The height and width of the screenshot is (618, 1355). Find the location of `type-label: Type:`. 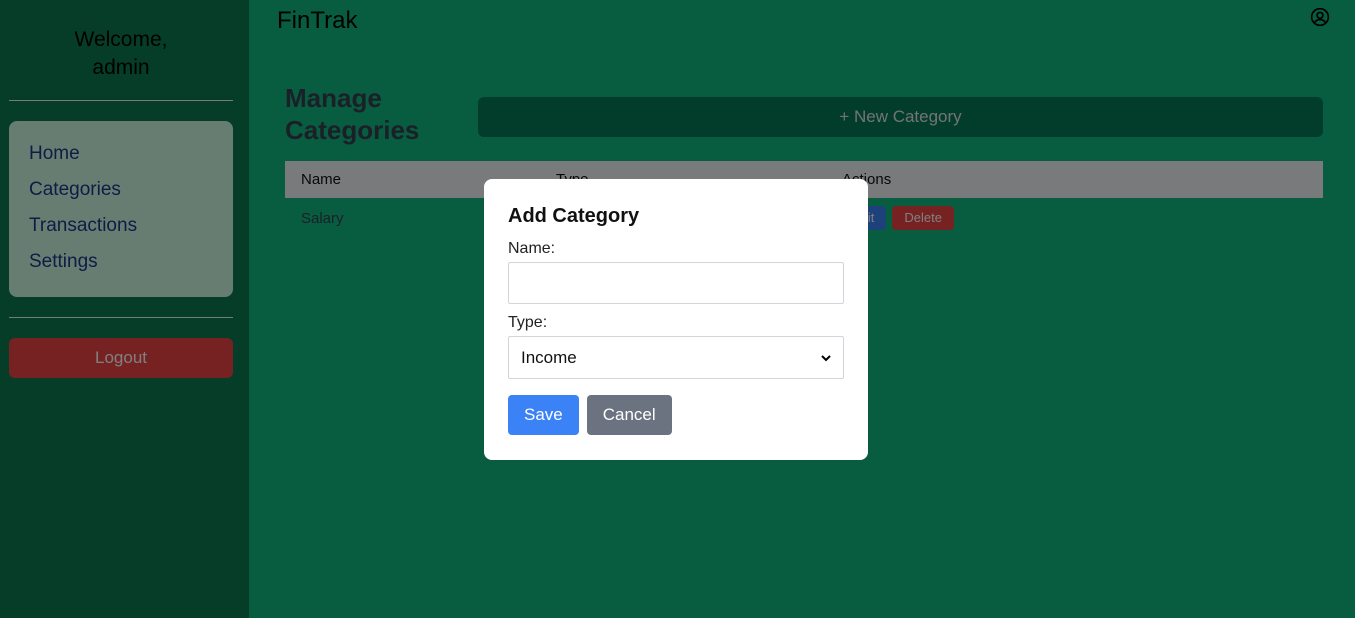

type-label: Type: is located at coordinates (528, 322).